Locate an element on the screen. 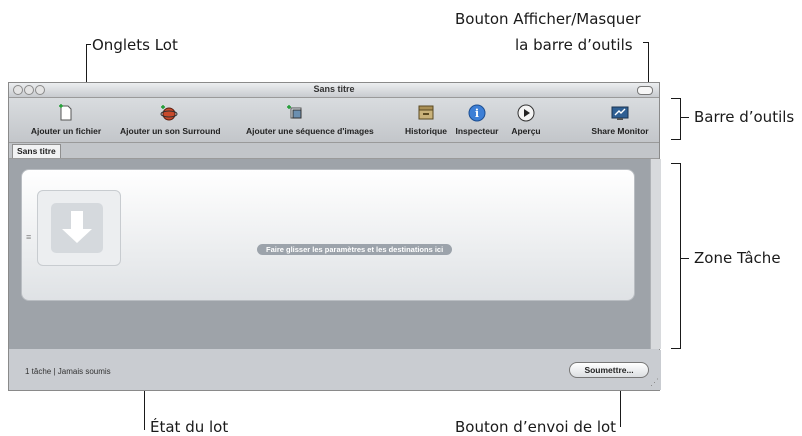  preview-button: Aperçu is located at coordinates (526, 120).